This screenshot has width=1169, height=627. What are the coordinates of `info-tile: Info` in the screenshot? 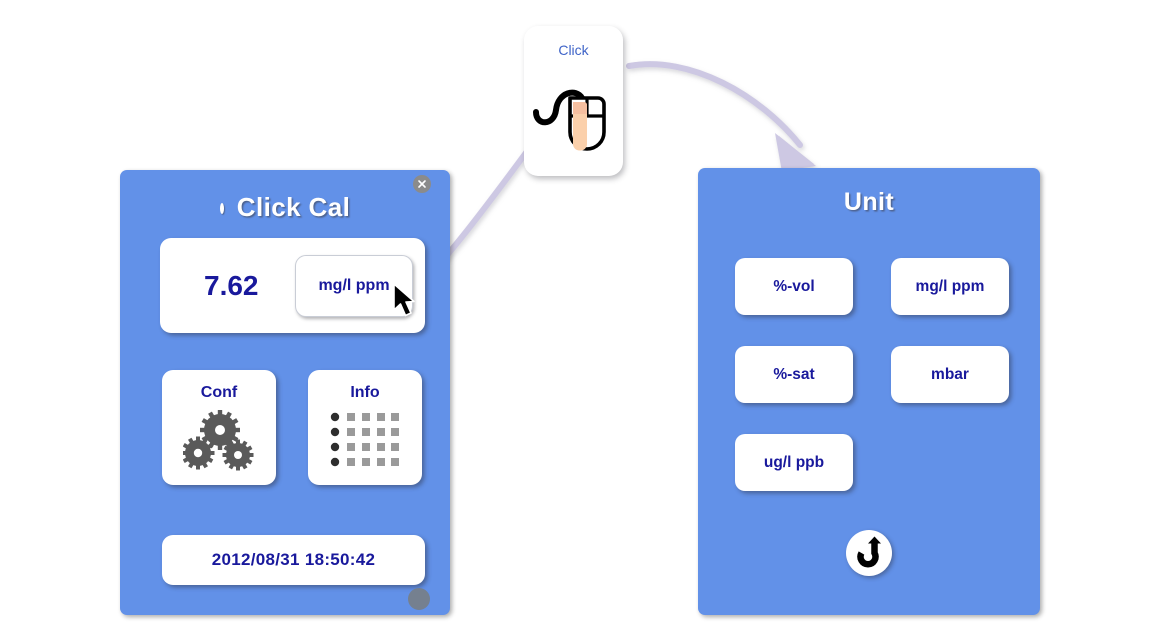 It's located at (365, 427).